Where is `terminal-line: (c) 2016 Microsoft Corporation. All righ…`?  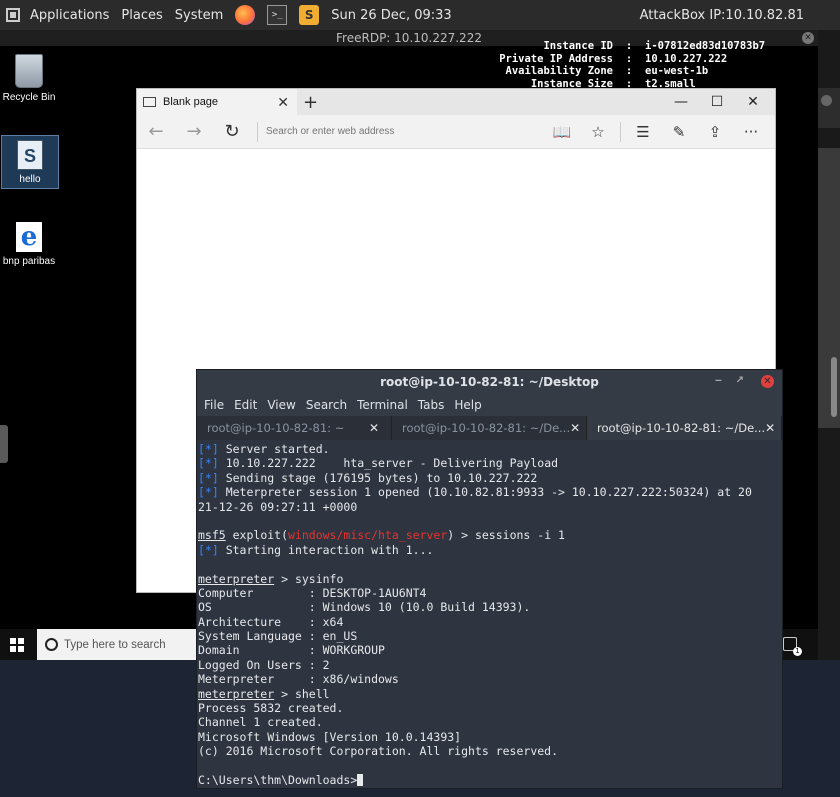
terminal-line: (c) 2016 Microsoft Corporation. All righ… is located at coordinates (485, 751).